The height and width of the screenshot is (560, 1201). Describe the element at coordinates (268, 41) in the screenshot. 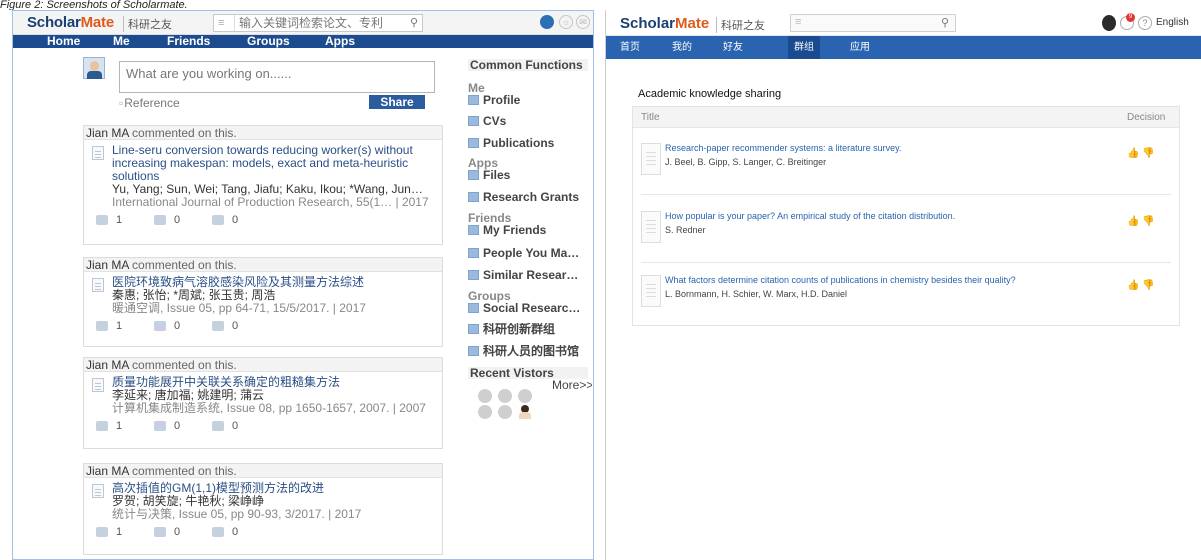

I see `nav-groups: Groups` at that location.